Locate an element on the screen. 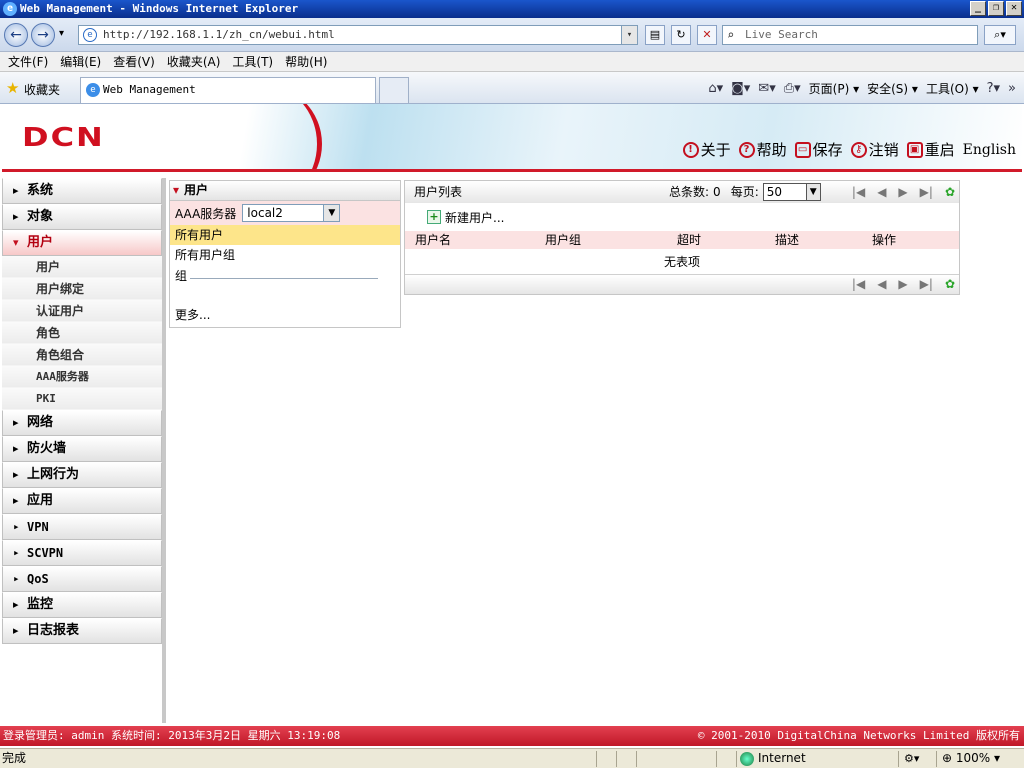 This screenshot has height=768, width=1024. security-zone: Internet is located at coordinates (773, 758).